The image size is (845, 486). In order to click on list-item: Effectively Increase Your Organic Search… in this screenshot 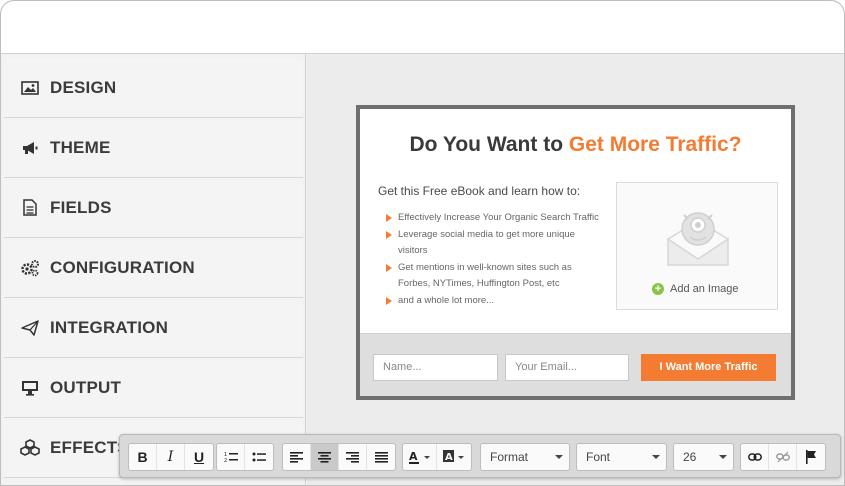, I will do `click(496, 218)`.